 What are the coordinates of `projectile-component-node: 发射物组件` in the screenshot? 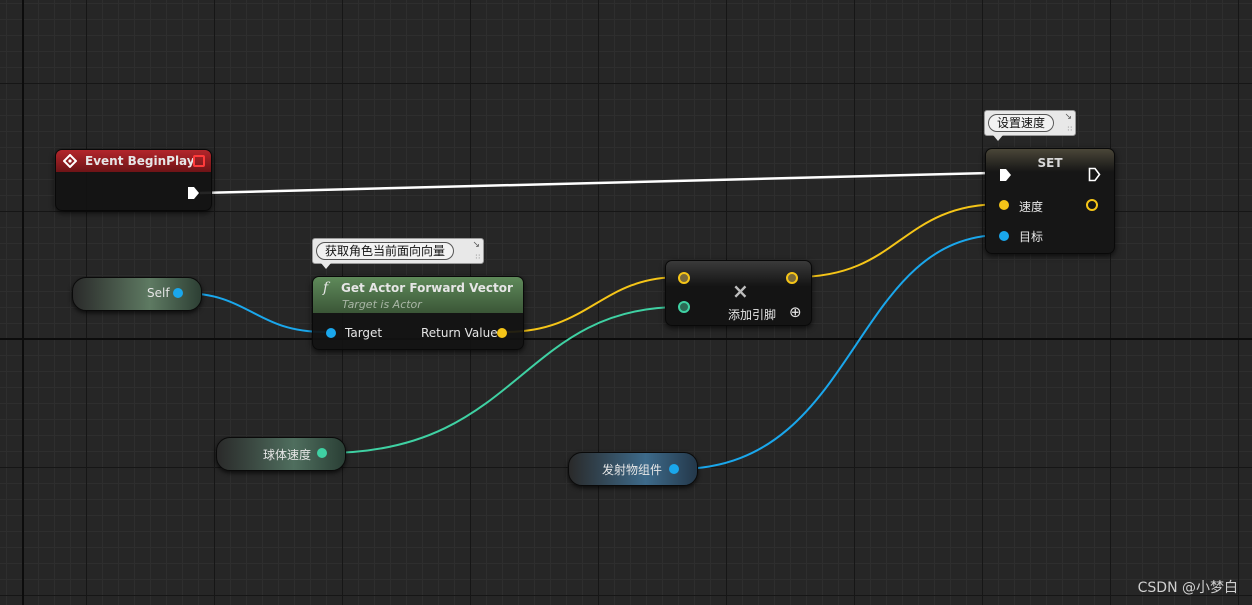 It's located at (633, 469).